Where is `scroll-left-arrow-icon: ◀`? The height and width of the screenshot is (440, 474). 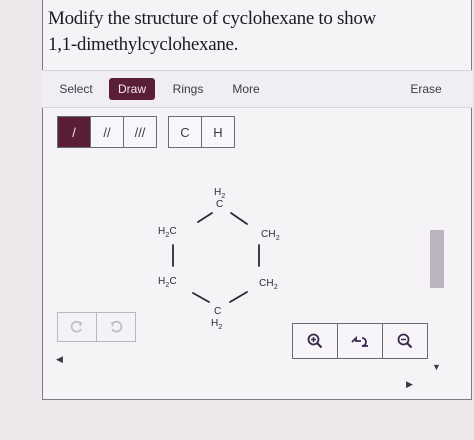 scroll-left-arrow-icon: ◀ is located at coordinates (59, 359).